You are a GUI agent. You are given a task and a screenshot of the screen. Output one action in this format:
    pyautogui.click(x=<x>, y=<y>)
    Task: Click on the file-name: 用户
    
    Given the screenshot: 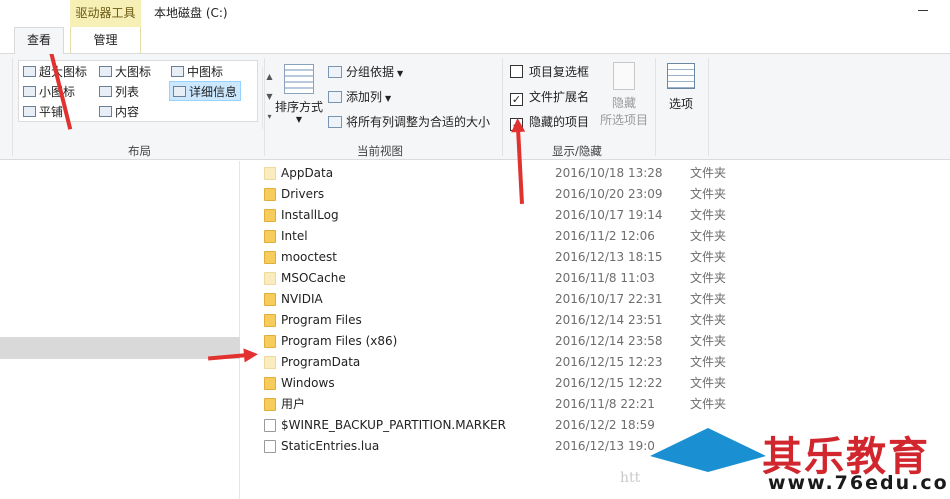 What is the action you would take?
    pyautogui.click(x=293, y=404)
    